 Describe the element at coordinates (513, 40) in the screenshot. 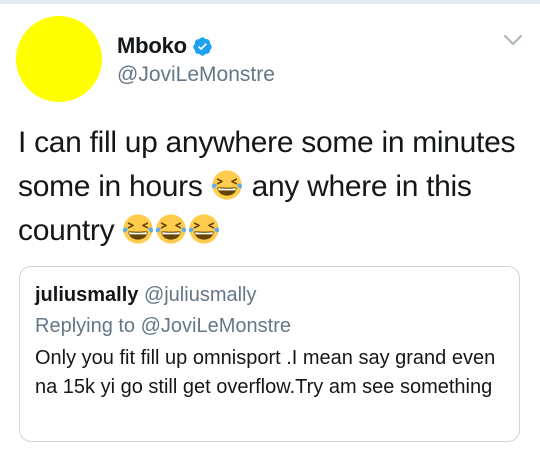

I see `chevron-down-icon` at that location.